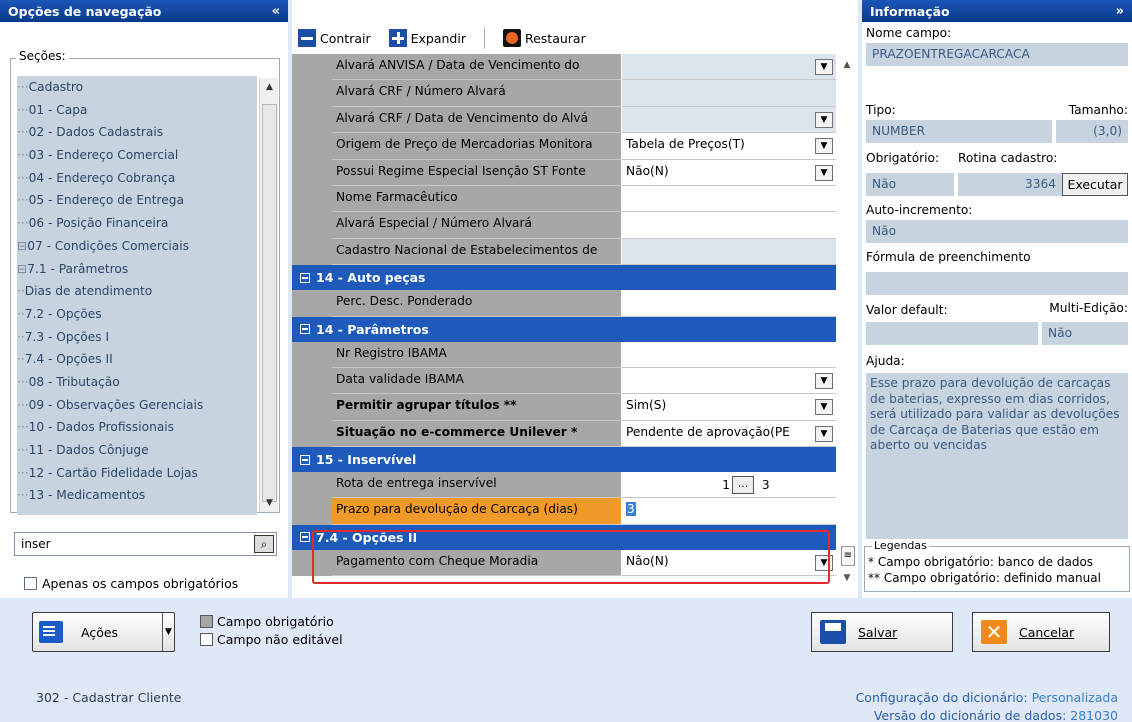 This screenshot has width=1132, height=722. Describe the element at coordinates (137, 269) in the screenshot. I see `tree-item: ⊟7.1 - Parâmetros` at that location.